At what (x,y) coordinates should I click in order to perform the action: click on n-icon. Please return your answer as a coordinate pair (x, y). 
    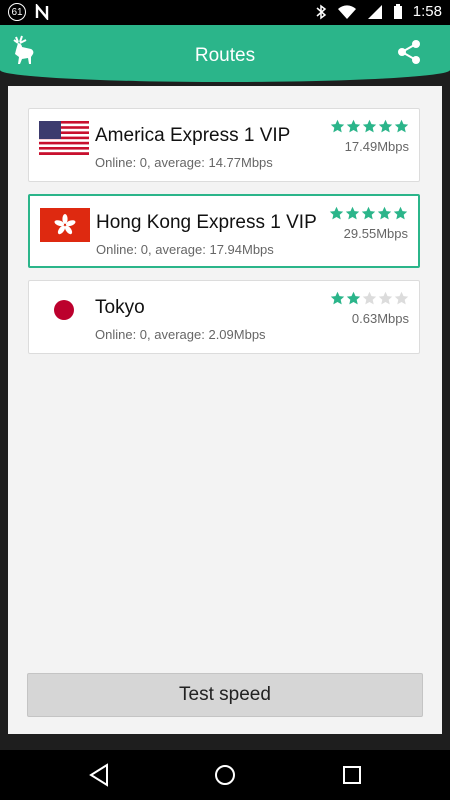
    Looking at the image, I should click on (42, 12).